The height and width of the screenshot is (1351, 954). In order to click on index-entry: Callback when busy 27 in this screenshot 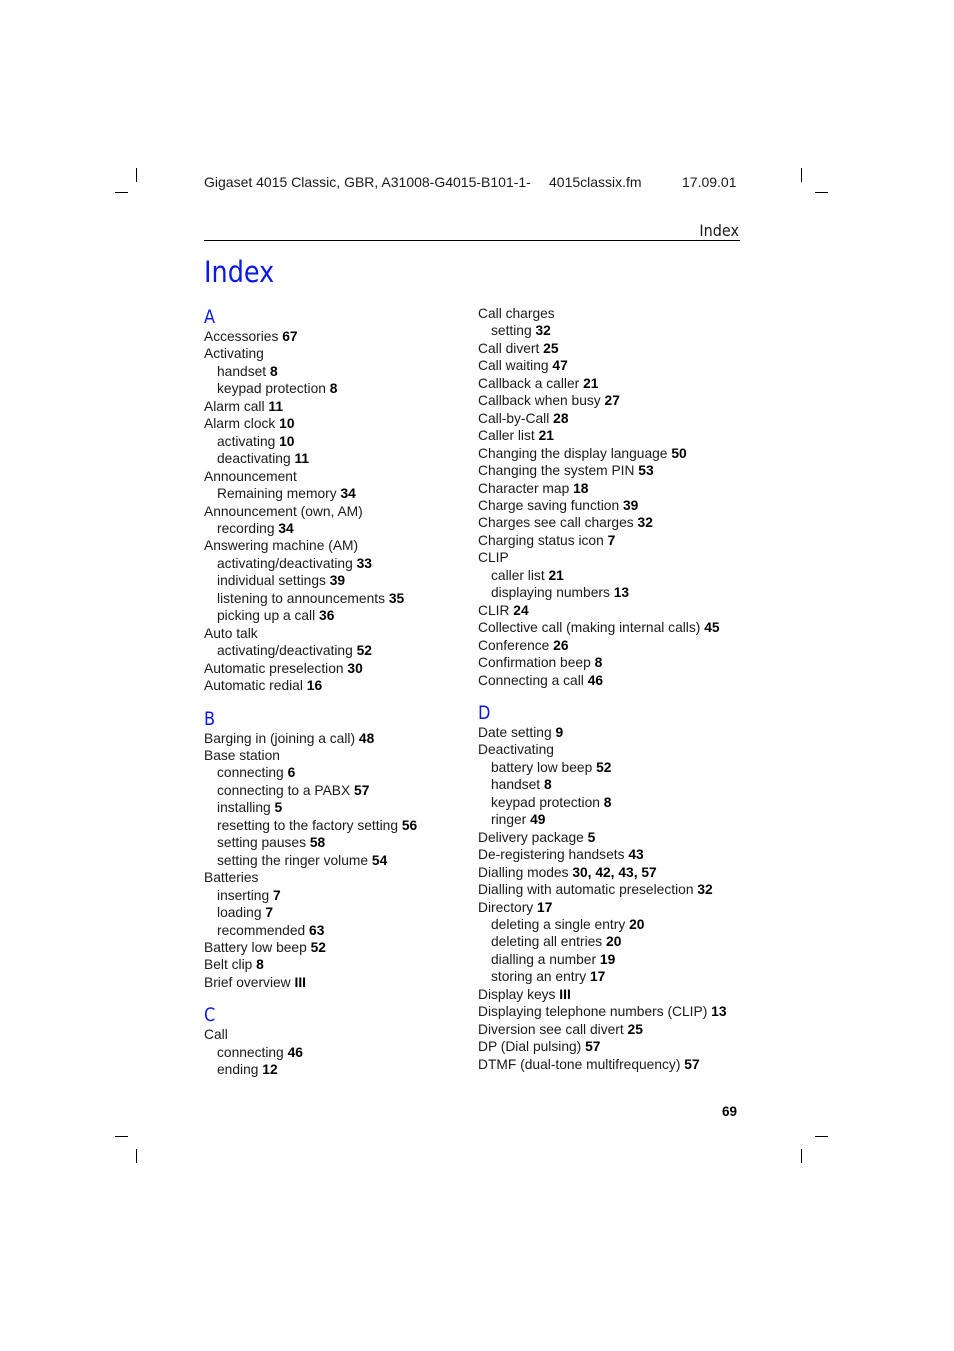, I will do `click(628, 400)`.